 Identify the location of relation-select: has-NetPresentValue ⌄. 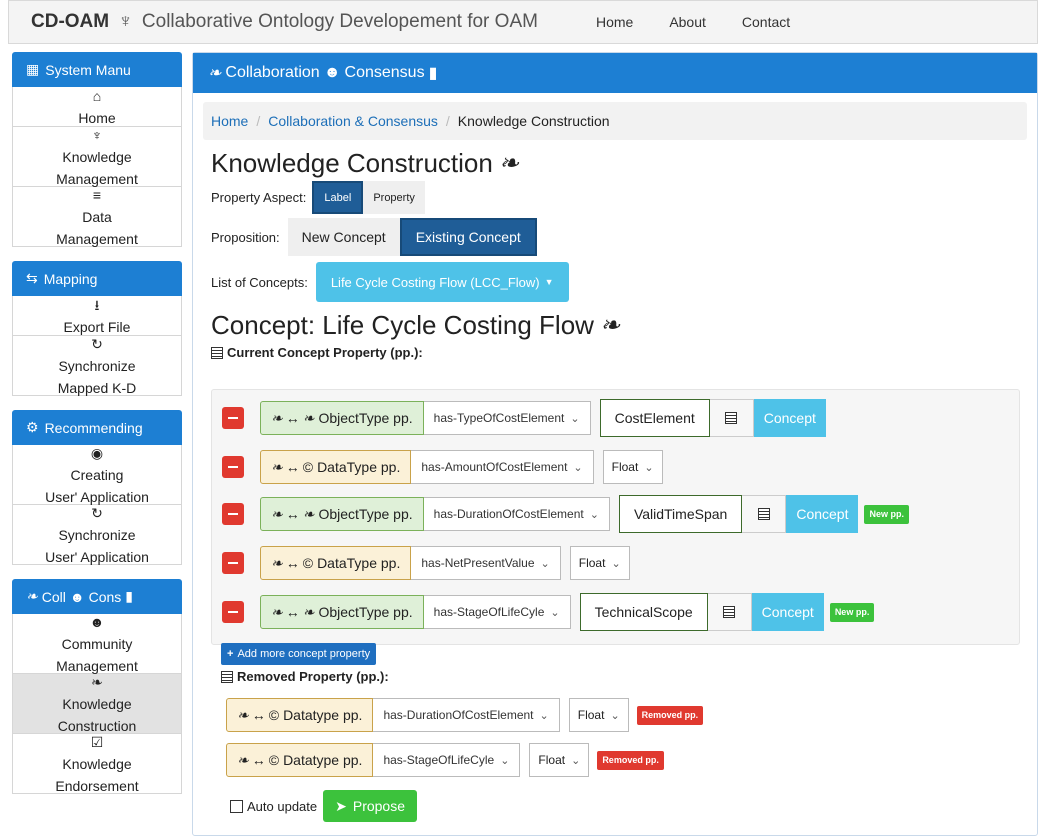
(486, 563).